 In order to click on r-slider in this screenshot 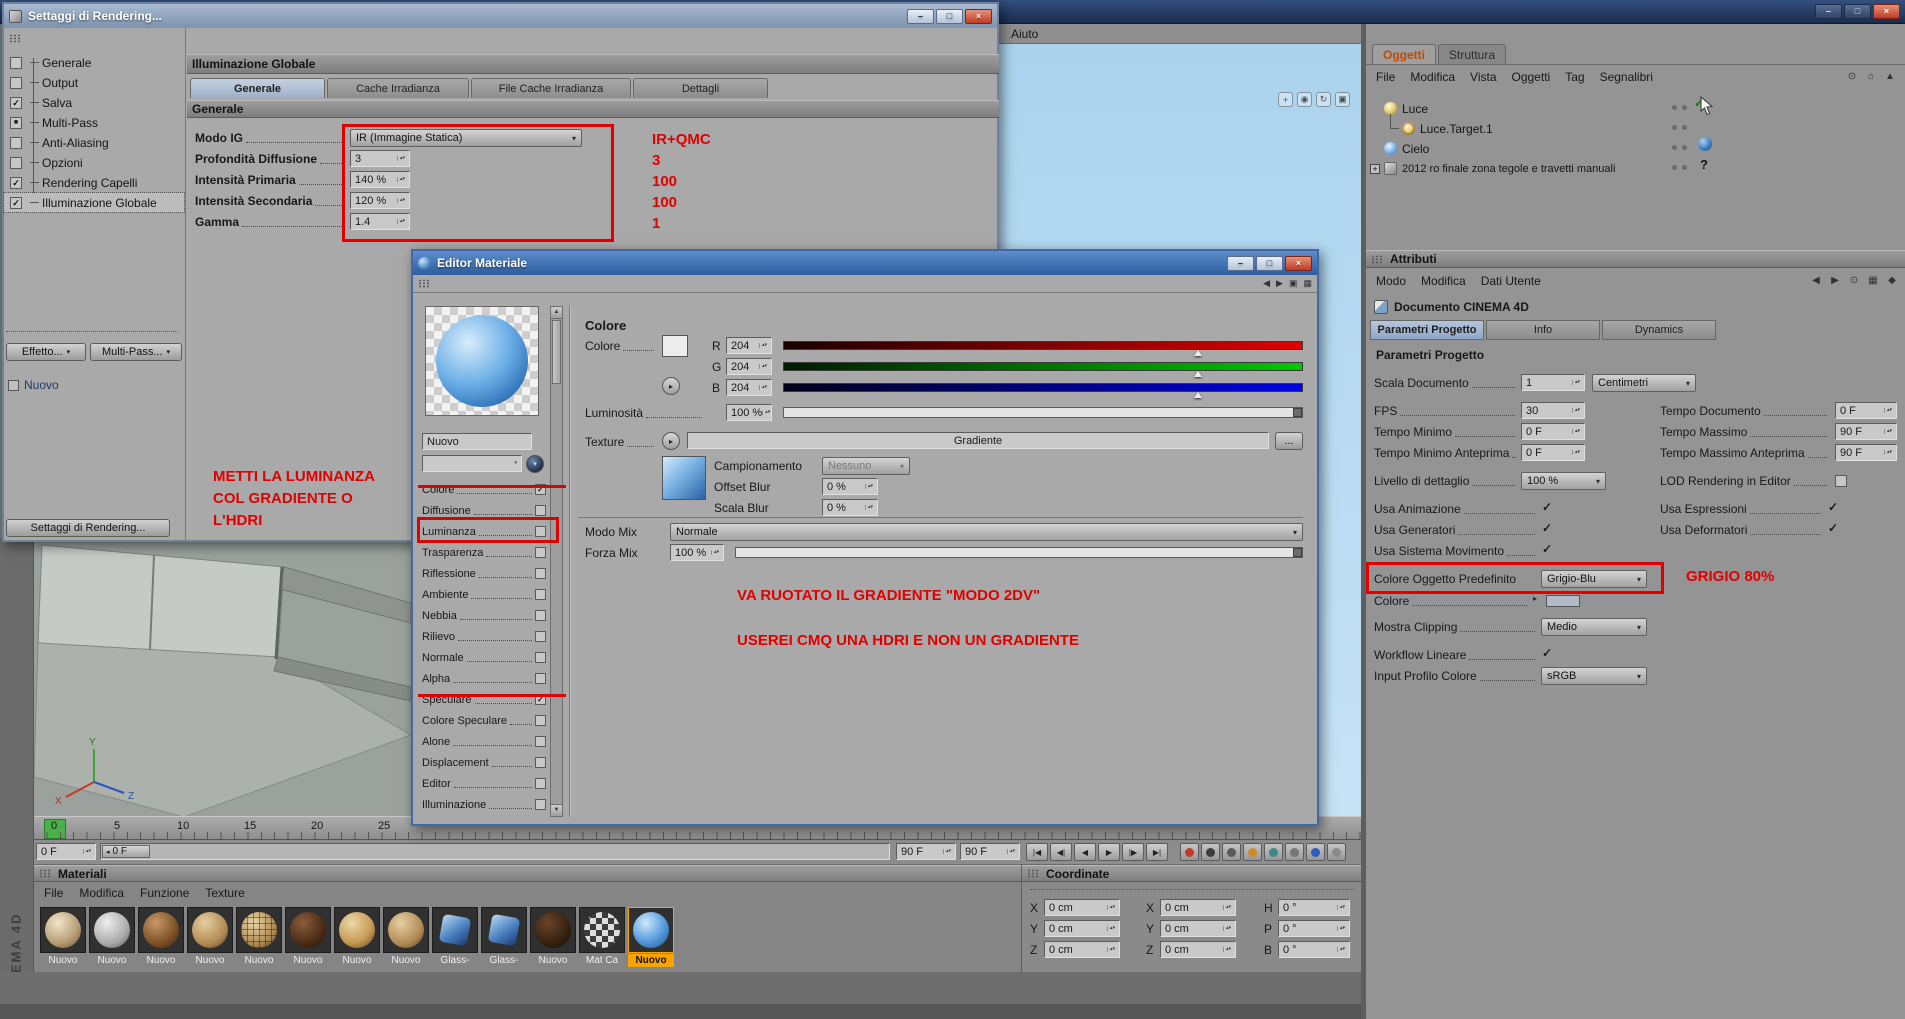, I will do `click(1043, 348)`.